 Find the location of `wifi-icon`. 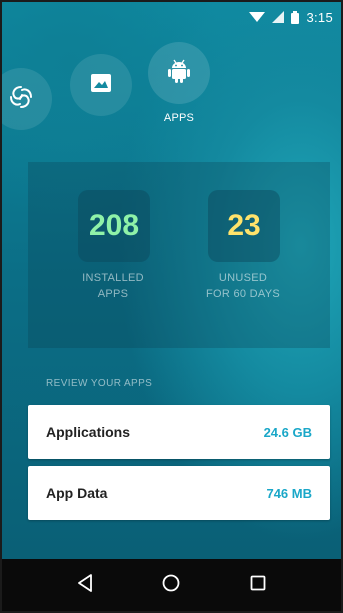

wifi-icon is located at coordinates (257, 17).